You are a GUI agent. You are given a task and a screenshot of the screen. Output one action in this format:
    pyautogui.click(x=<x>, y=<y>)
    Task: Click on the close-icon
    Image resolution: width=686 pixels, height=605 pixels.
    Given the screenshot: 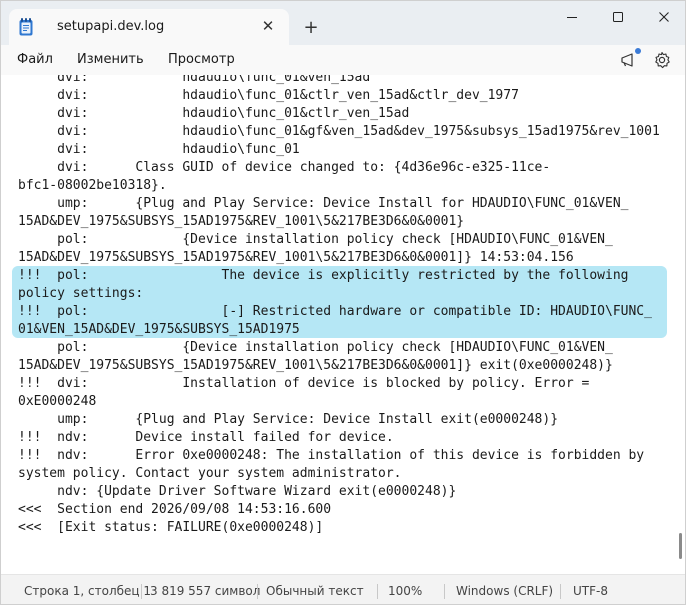 What is the action you would take?
    pyautogui.click(x=664, y=17)
    